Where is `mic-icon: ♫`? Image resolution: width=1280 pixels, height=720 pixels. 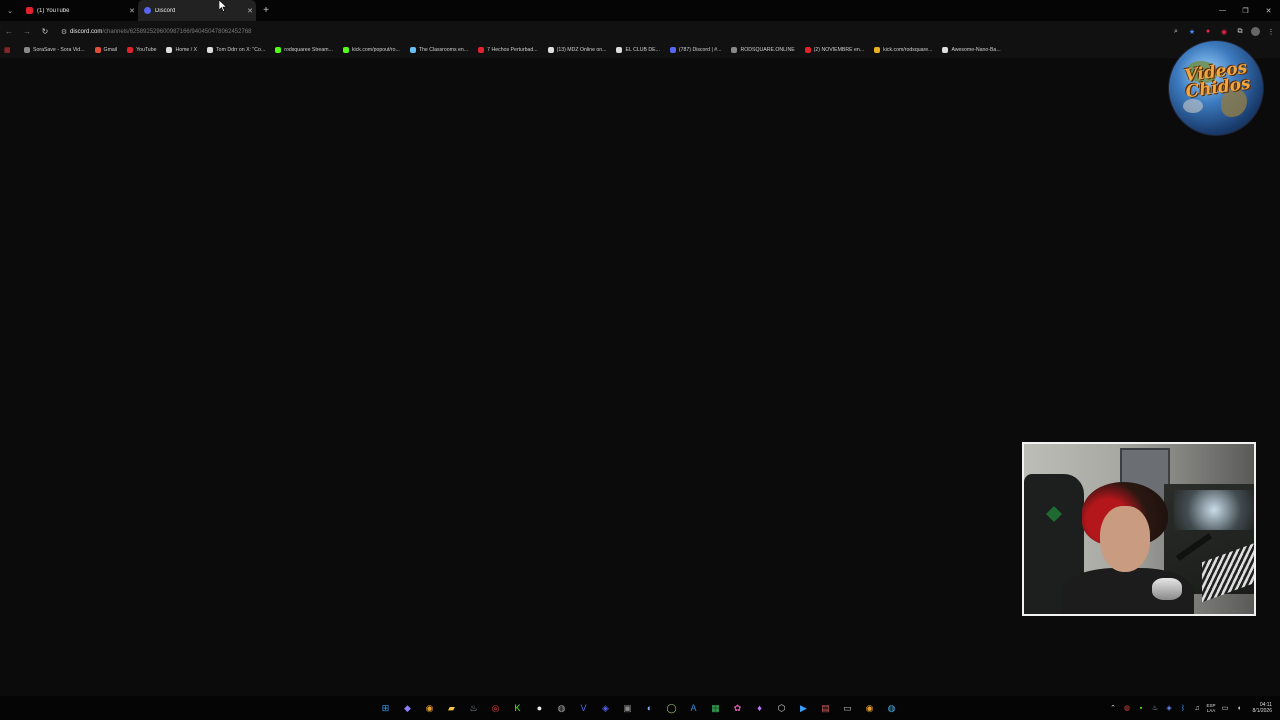 mic-icon: ♫ is located at coordinates (1197, 708).